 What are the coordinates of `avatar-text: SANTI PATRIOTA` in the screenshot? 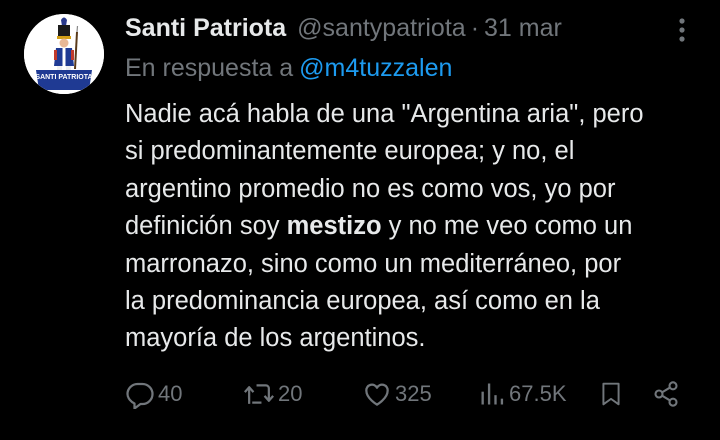 It's located at (63, 77).